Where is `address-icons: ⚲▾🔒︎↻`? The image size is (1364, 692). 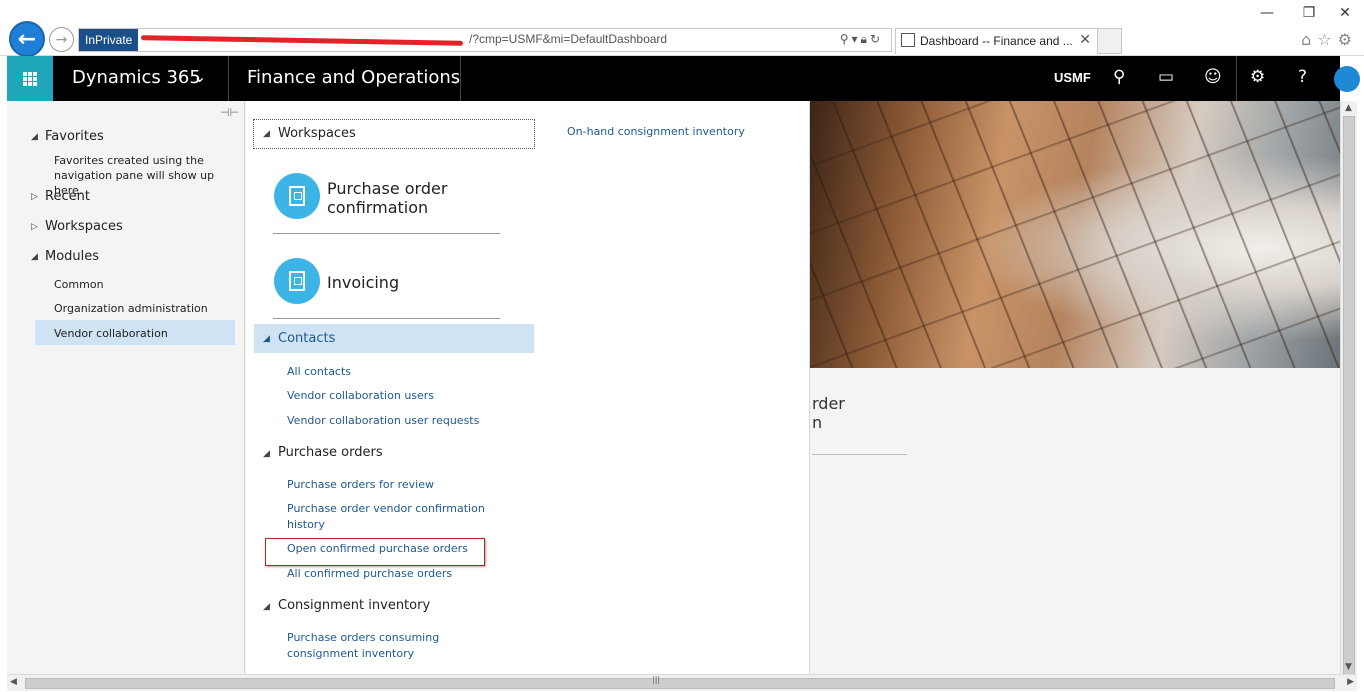
address-icons: ⚲▾🔒︎↻ is located at coordinates (861, 39).